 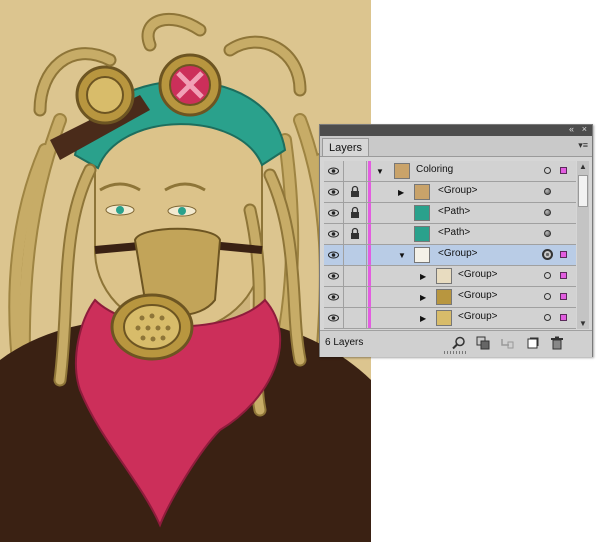 What do you see at coordinates (583, 145) in the screenshot?
I see `panel-menu-icon: ▾≡` at bounding box center [583, 145].